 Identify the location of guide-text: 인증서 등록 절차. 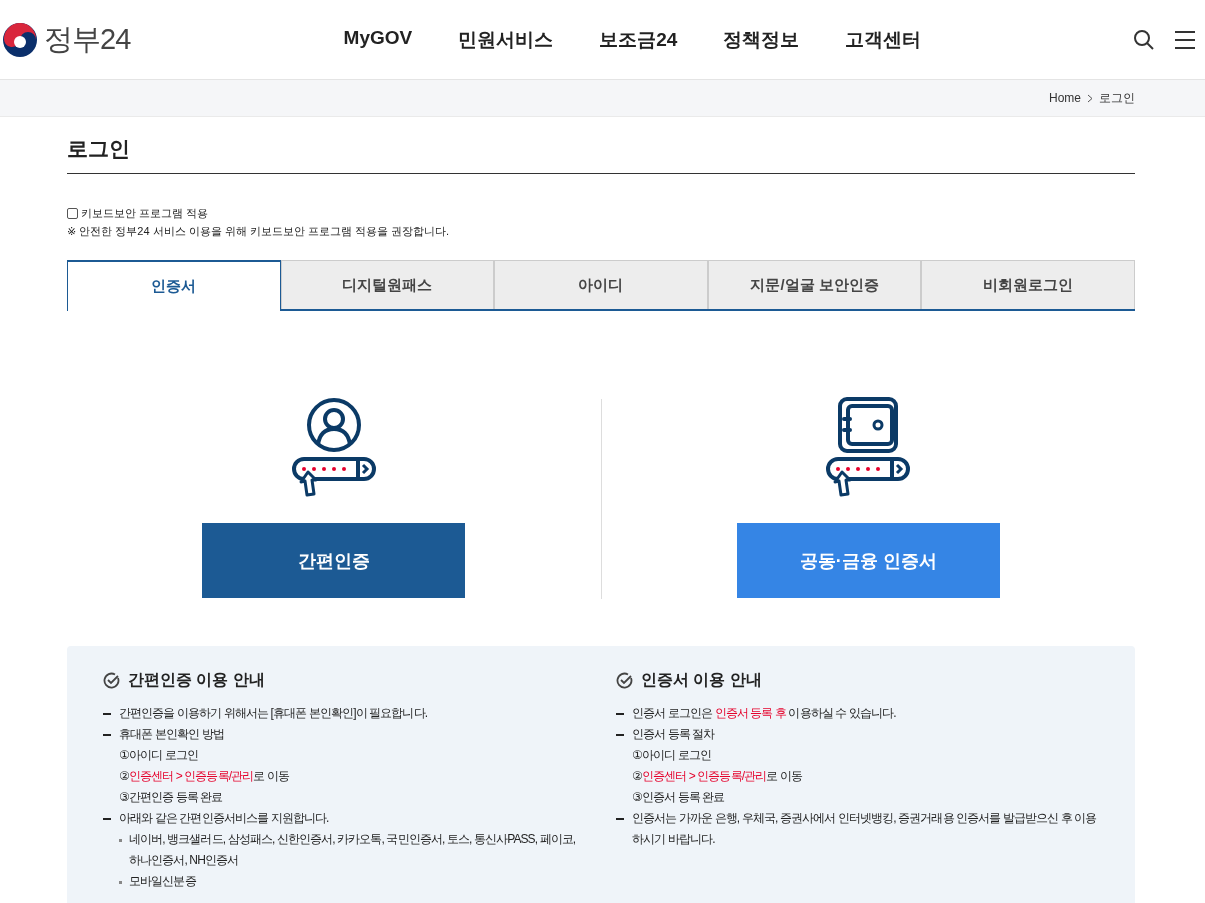
(857, 734).